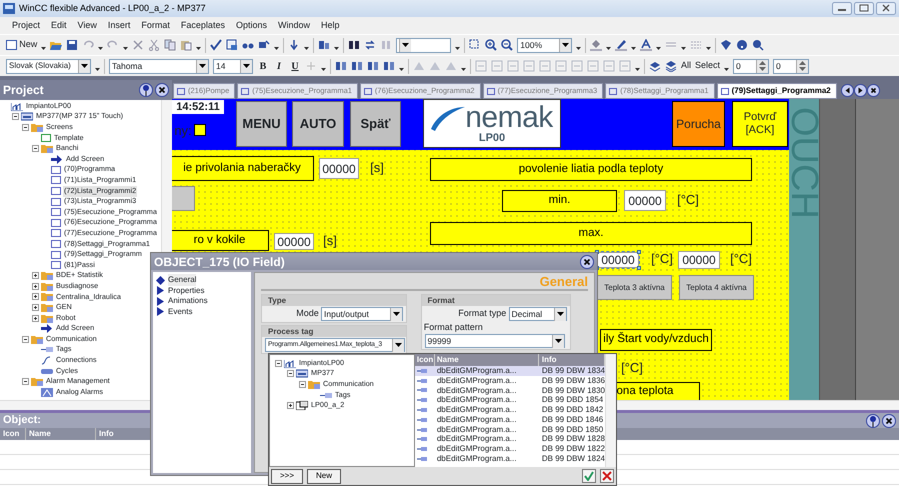  What do you see at coordinates (716, 287) in the screenshot?
I see `screen-button: Teplota 4 aktívna` at bounding box center [716, 287].